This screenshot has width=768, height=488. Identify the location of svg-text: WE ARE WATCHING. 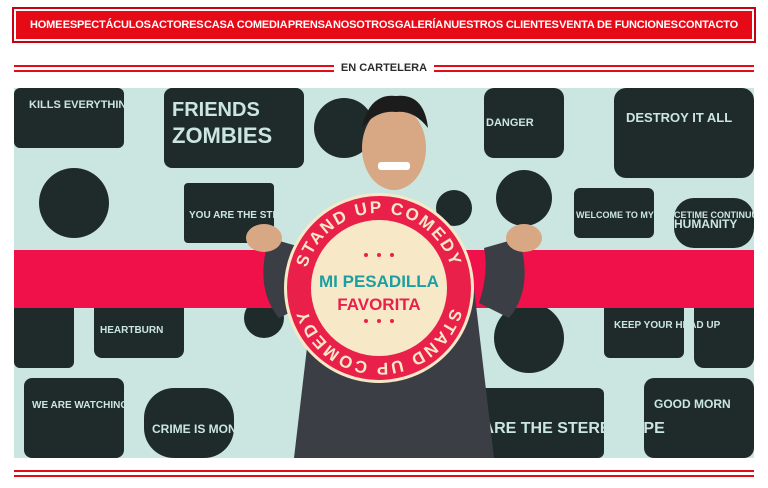
(80, 405).